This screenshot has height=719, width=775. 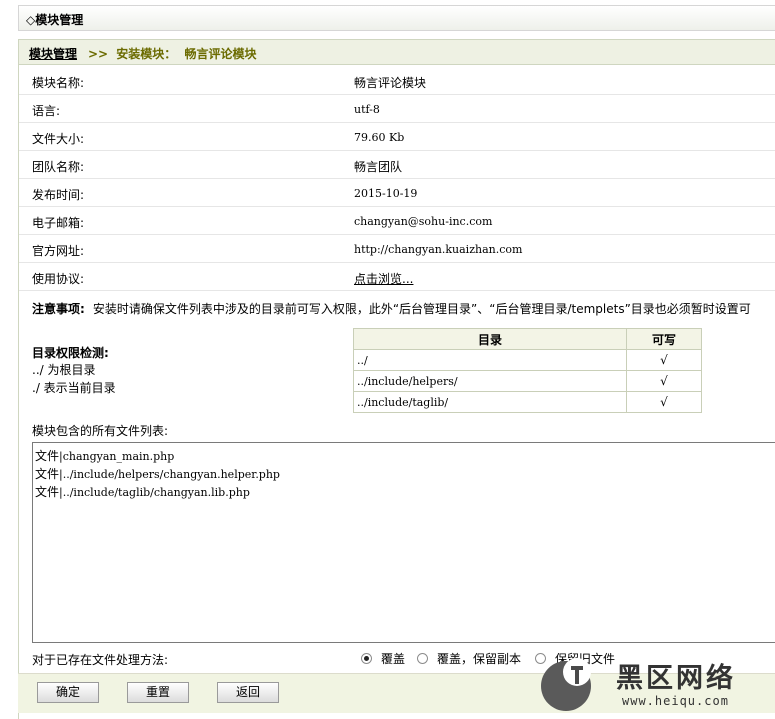 I want to click on info-label: 模块名称:, so click(x=58, y=83).